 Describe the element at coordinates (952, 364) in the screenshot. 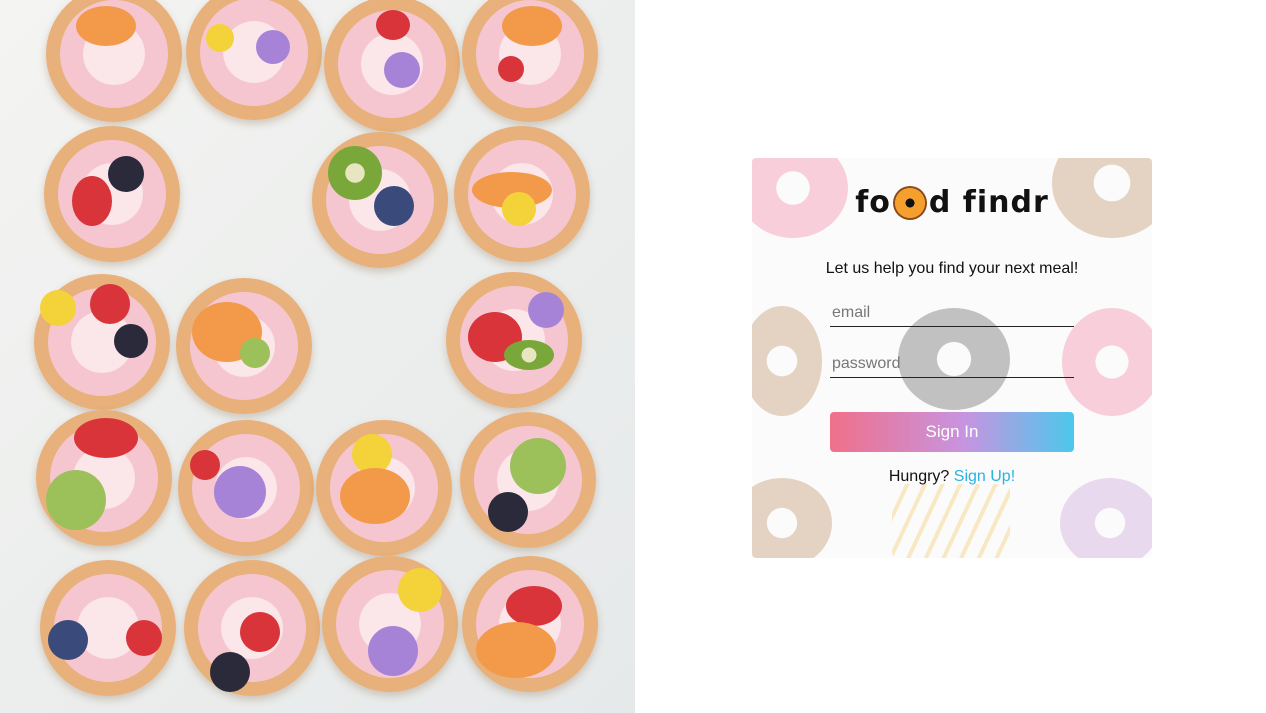

I see `password-field` at that location.